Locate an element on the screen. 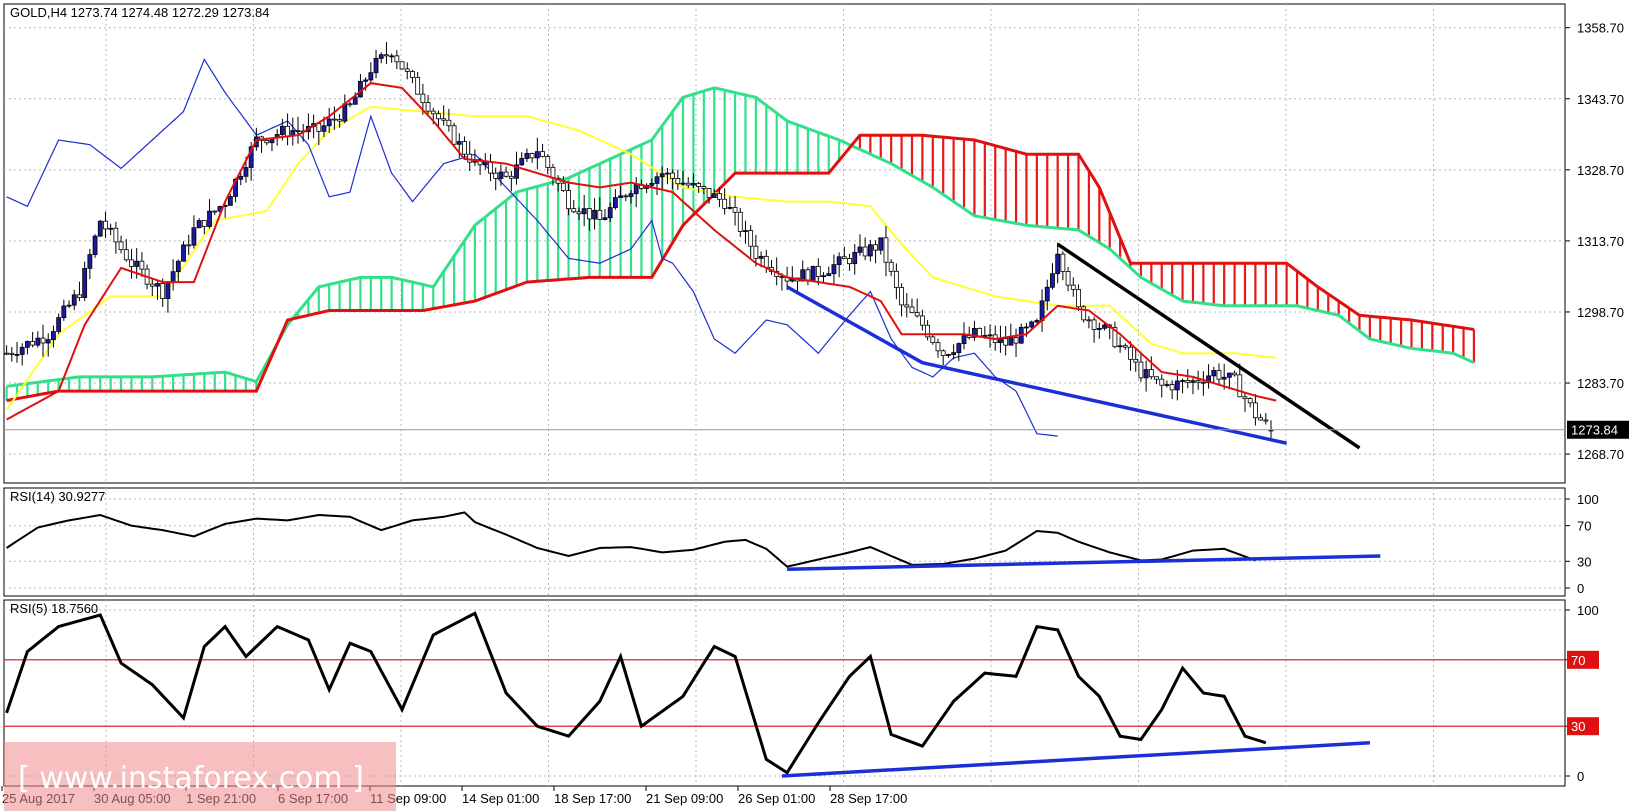 The image size is (1632, 811). panel-title: GOLD,H4 1273.74 1274.48 1272.29 1273.84 is located at coordinates (140, 12).